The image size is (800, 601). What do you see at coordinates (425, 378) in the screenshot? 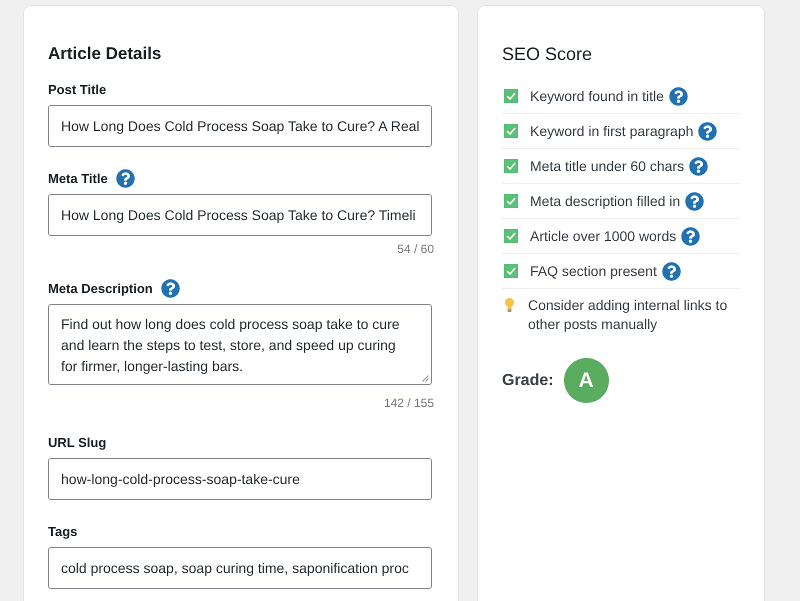
I see `resize-handle-icon` at bounding box center [425, 378].